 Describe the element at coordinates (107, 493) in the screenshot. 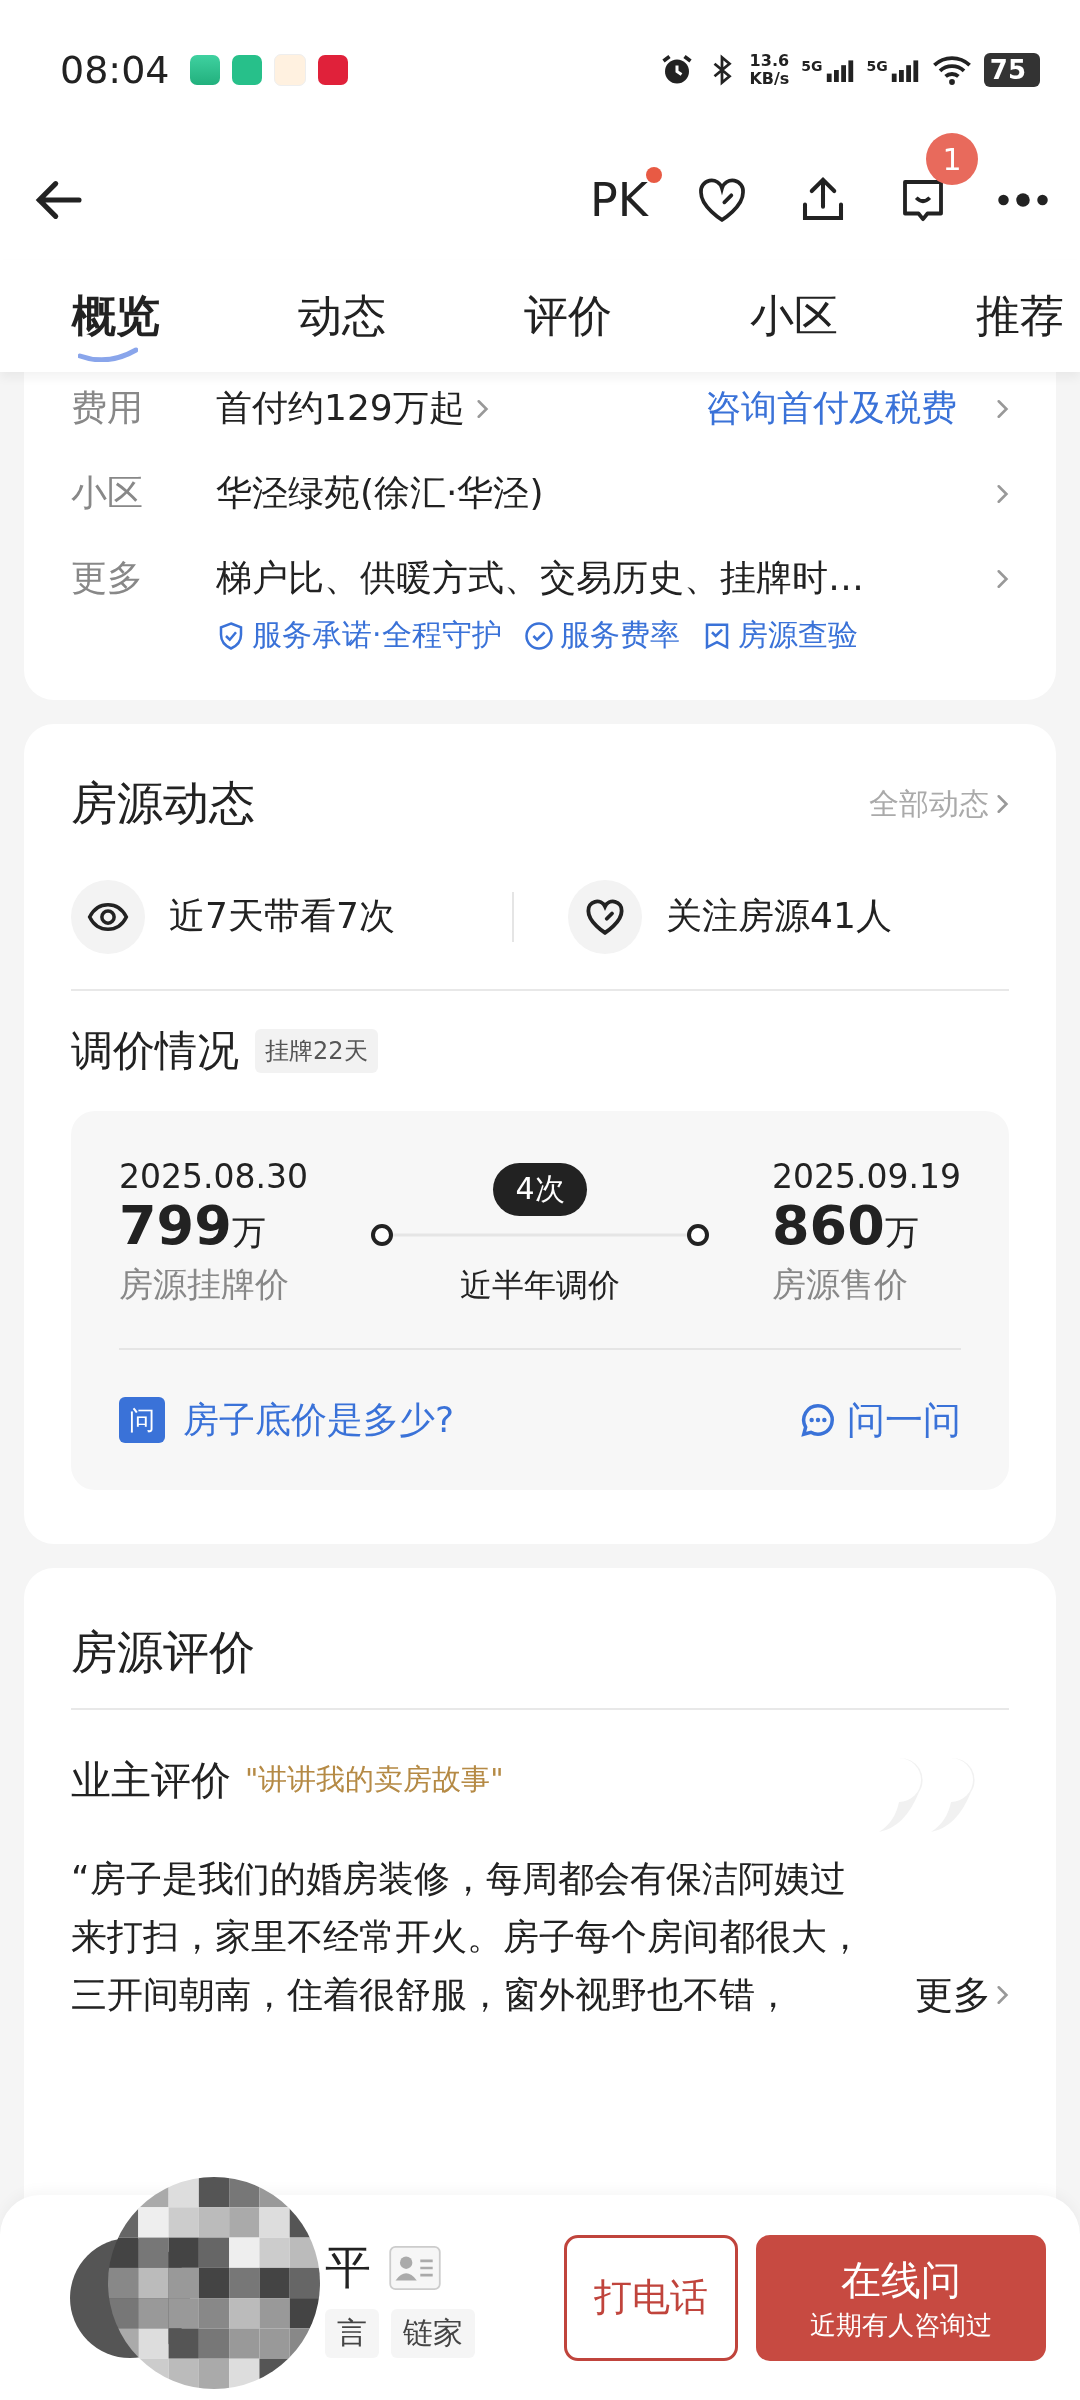

I see `row-label: 小区` at that location.